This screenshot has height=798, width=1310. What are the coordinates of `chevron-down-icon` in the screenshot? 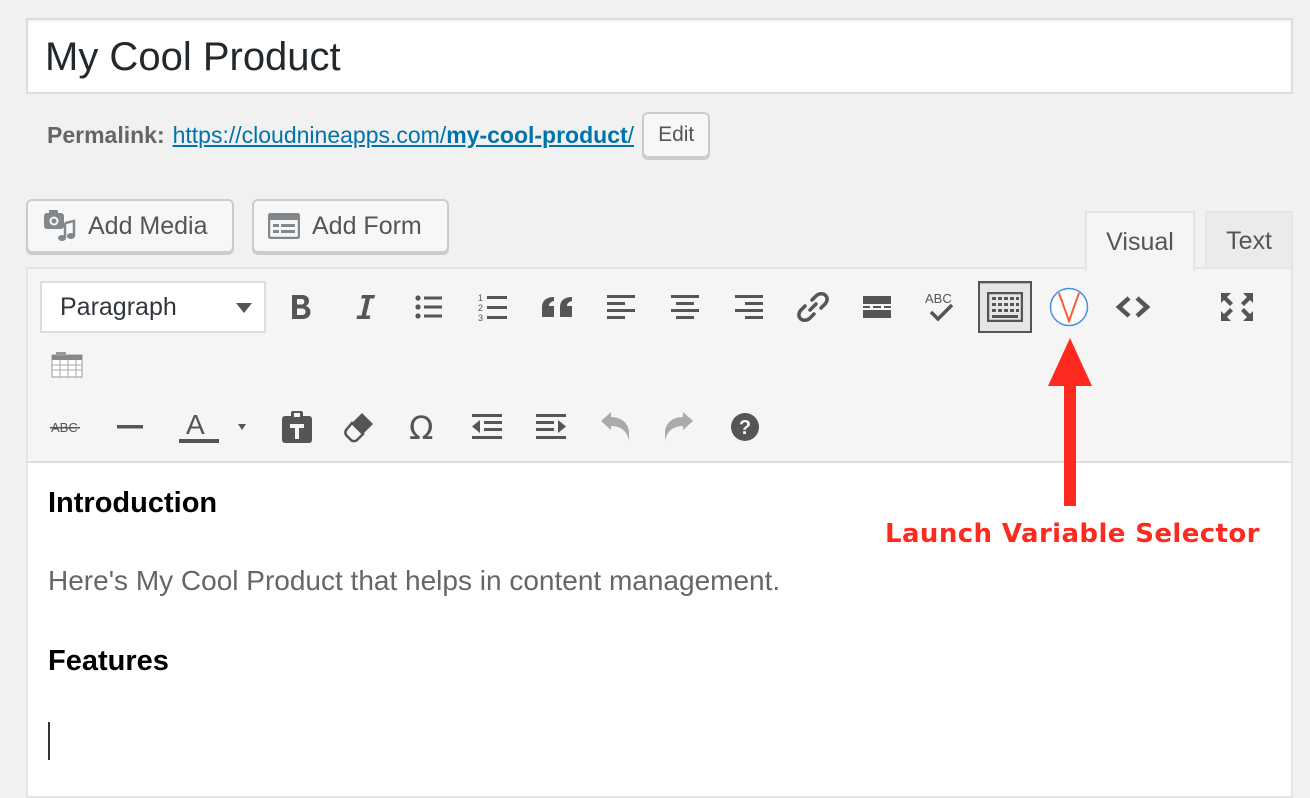 It's located at (244, 308).